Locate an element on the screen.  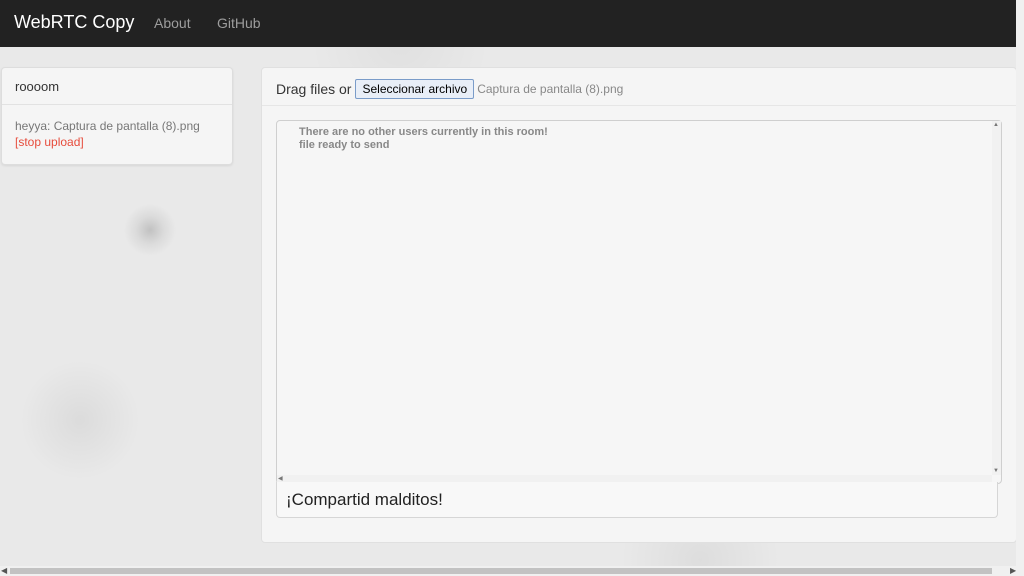
nav-link-about: About is located at coordinates (172, 23).